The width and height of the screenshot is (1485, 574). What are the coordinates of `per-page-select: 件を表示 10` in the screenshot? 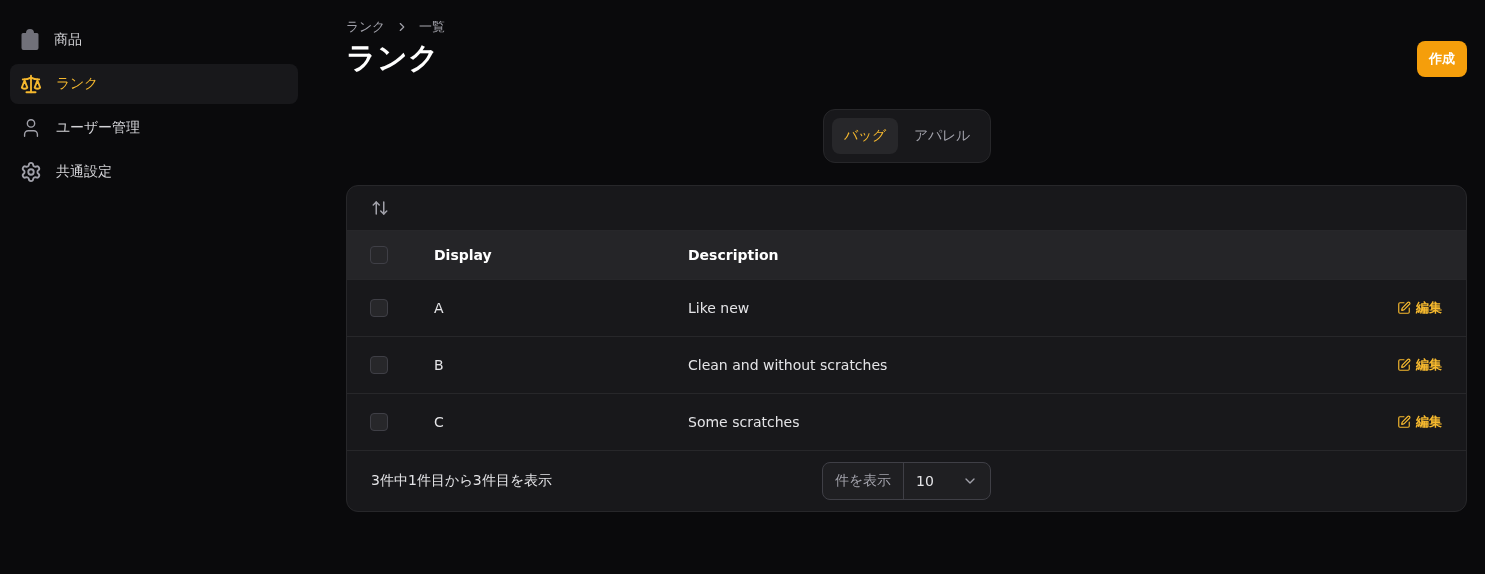 It's located at (906, 481).